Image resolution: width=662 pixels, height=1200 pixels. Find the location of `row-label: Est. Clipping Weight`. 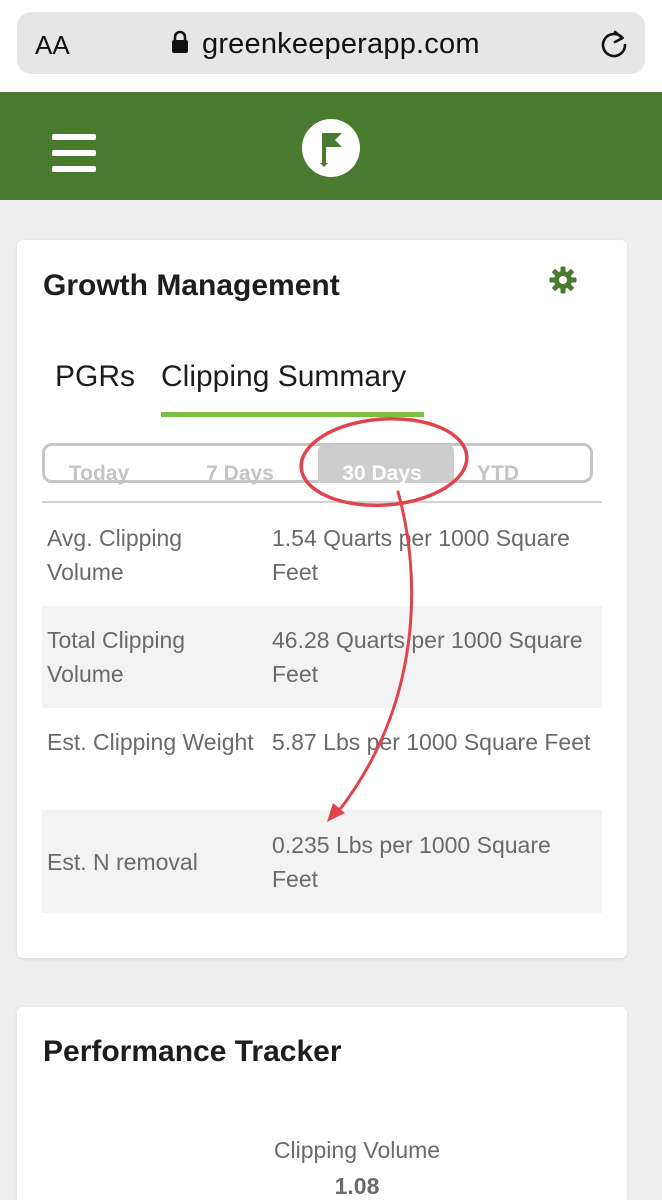

row-label: Est. Clipping Weight is located at coordinates (150, 742).